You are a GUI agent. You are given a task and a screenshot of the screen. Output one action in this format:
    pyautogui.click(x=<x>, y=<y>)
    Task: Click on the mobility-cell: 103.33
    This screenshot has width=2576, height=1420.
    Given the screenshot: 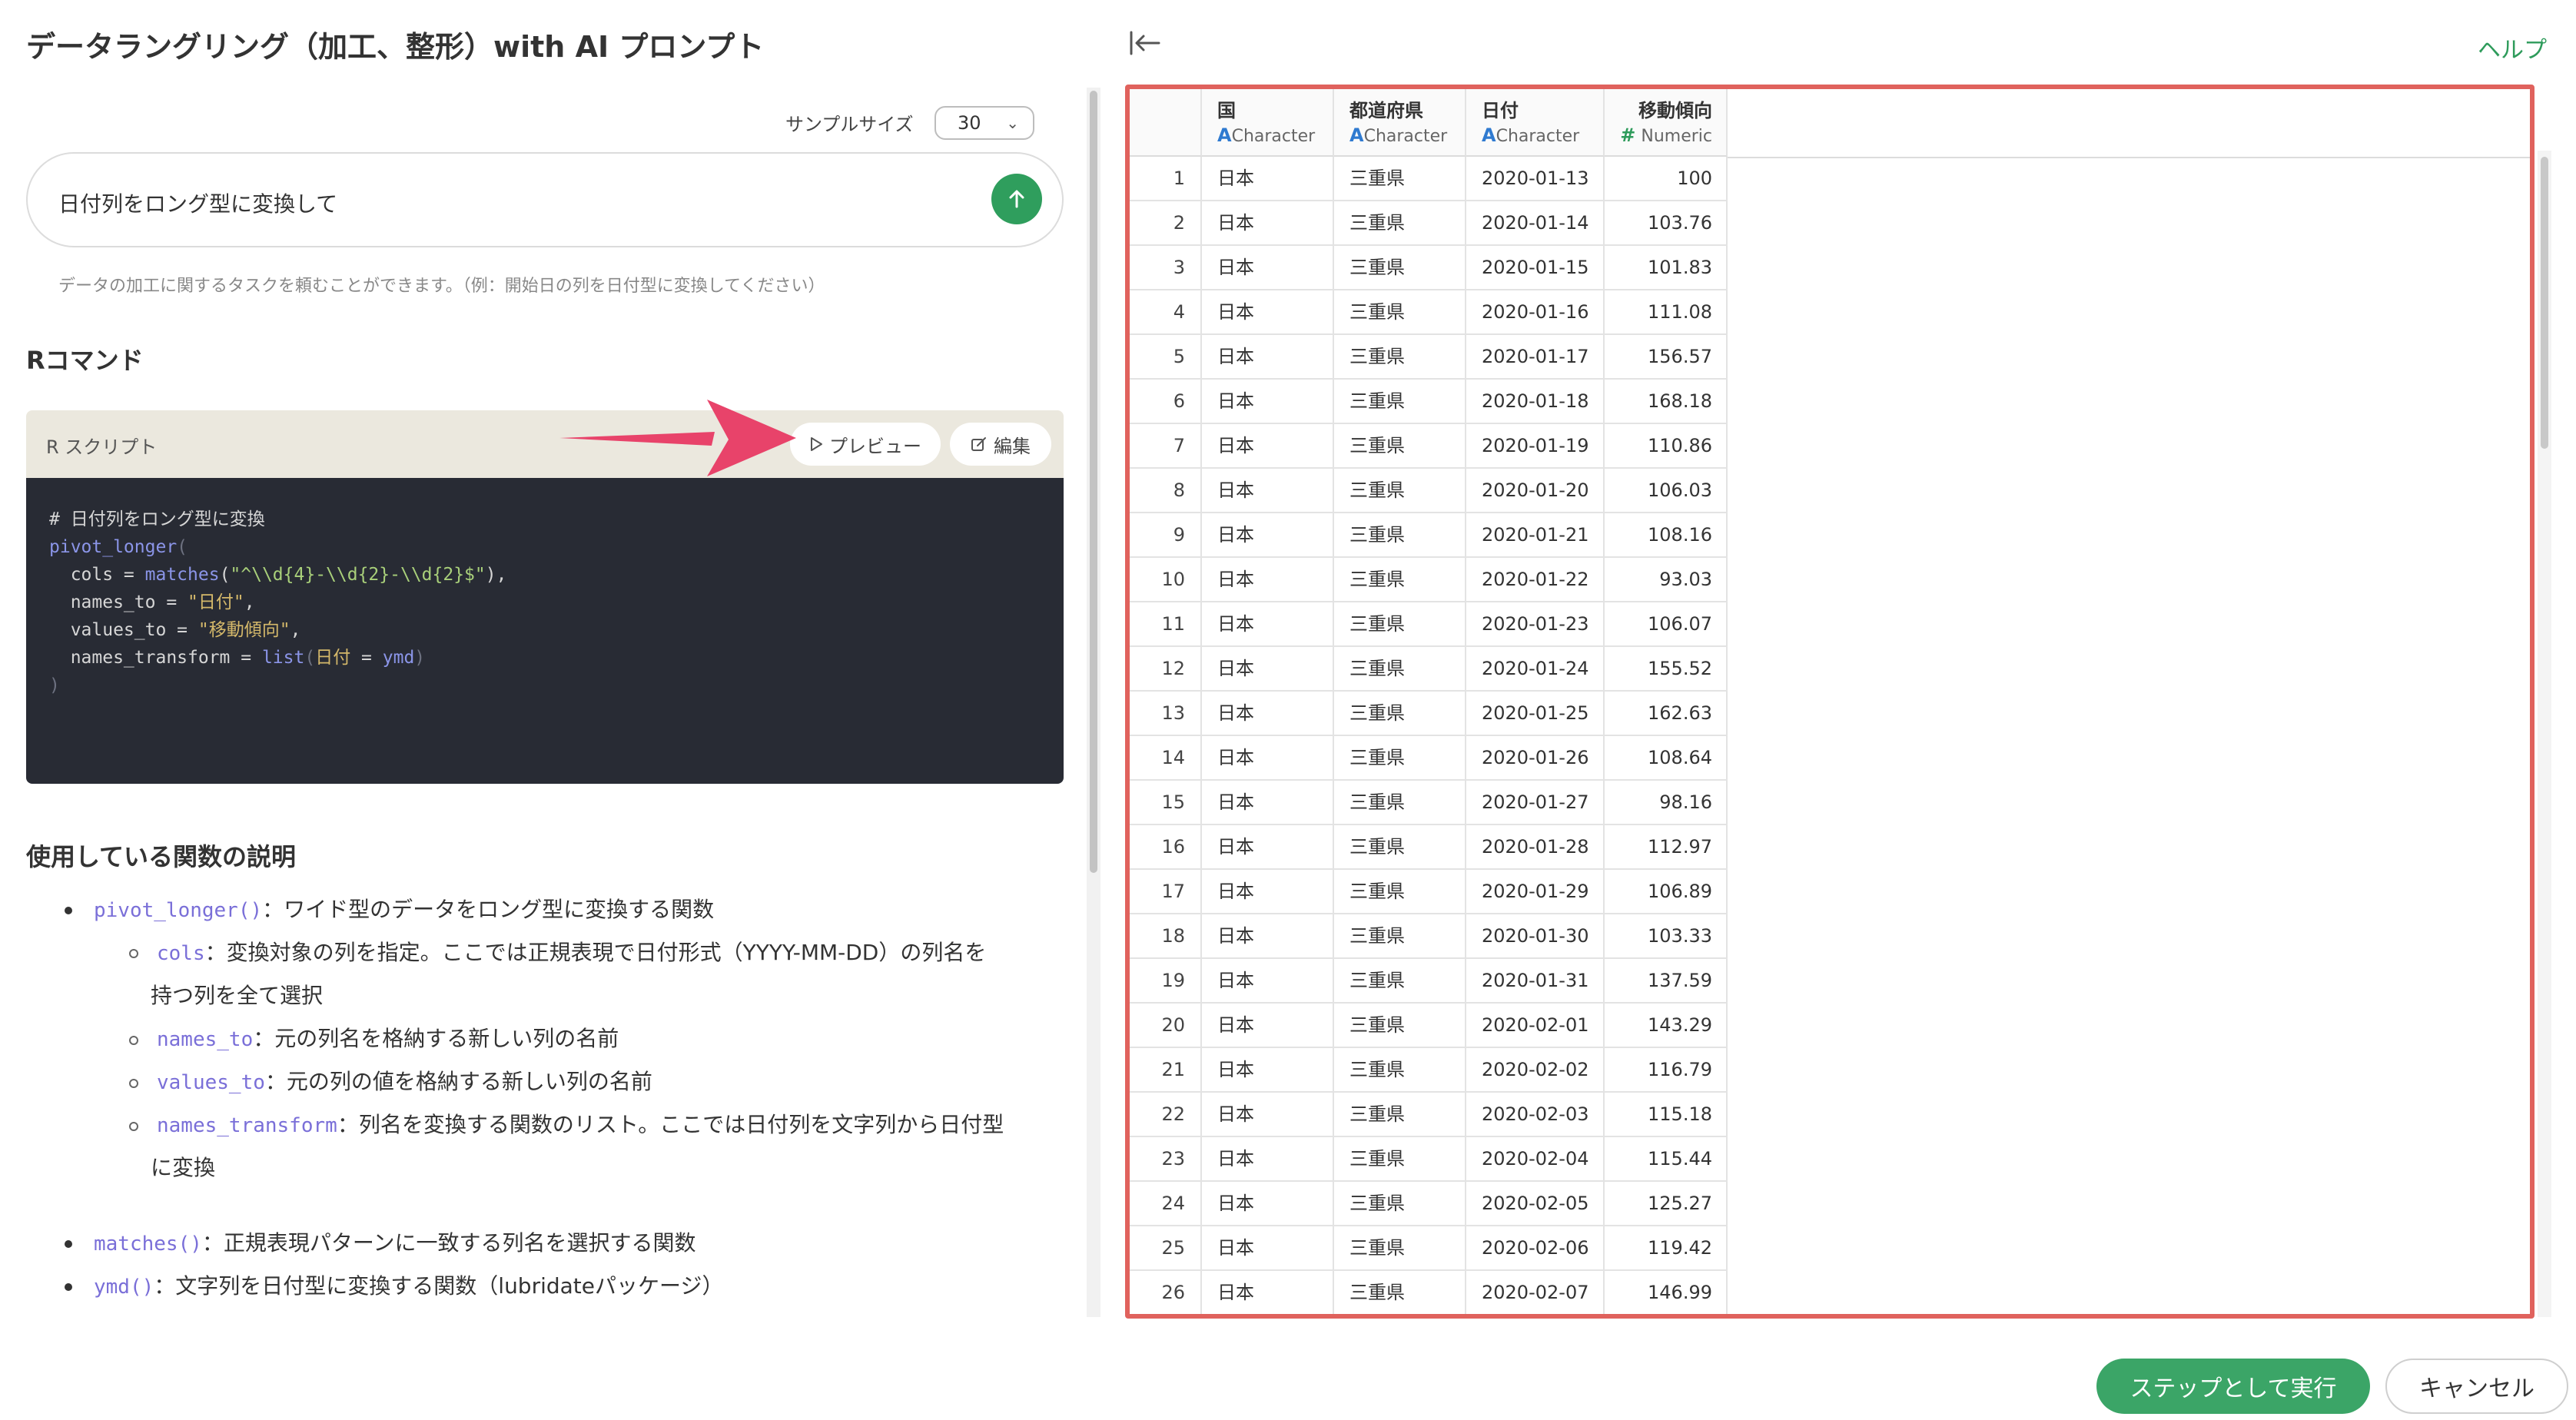 What is the action you would take?
    pyautogui.click(x=1666, y=936)
    